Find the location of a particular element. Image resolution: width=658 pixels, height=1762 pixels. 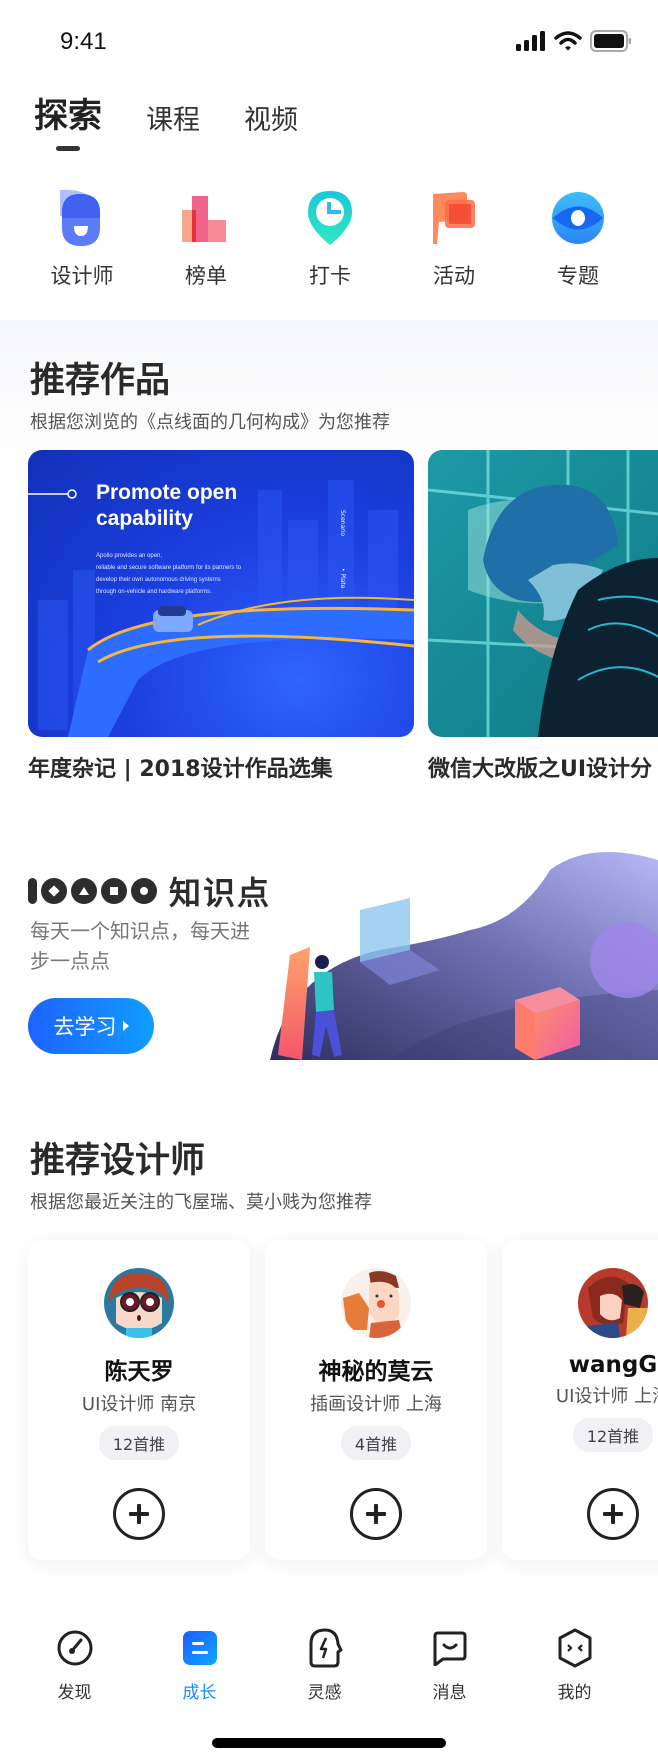

nav-messages: 消息 is located at coordinates (449, 1668).